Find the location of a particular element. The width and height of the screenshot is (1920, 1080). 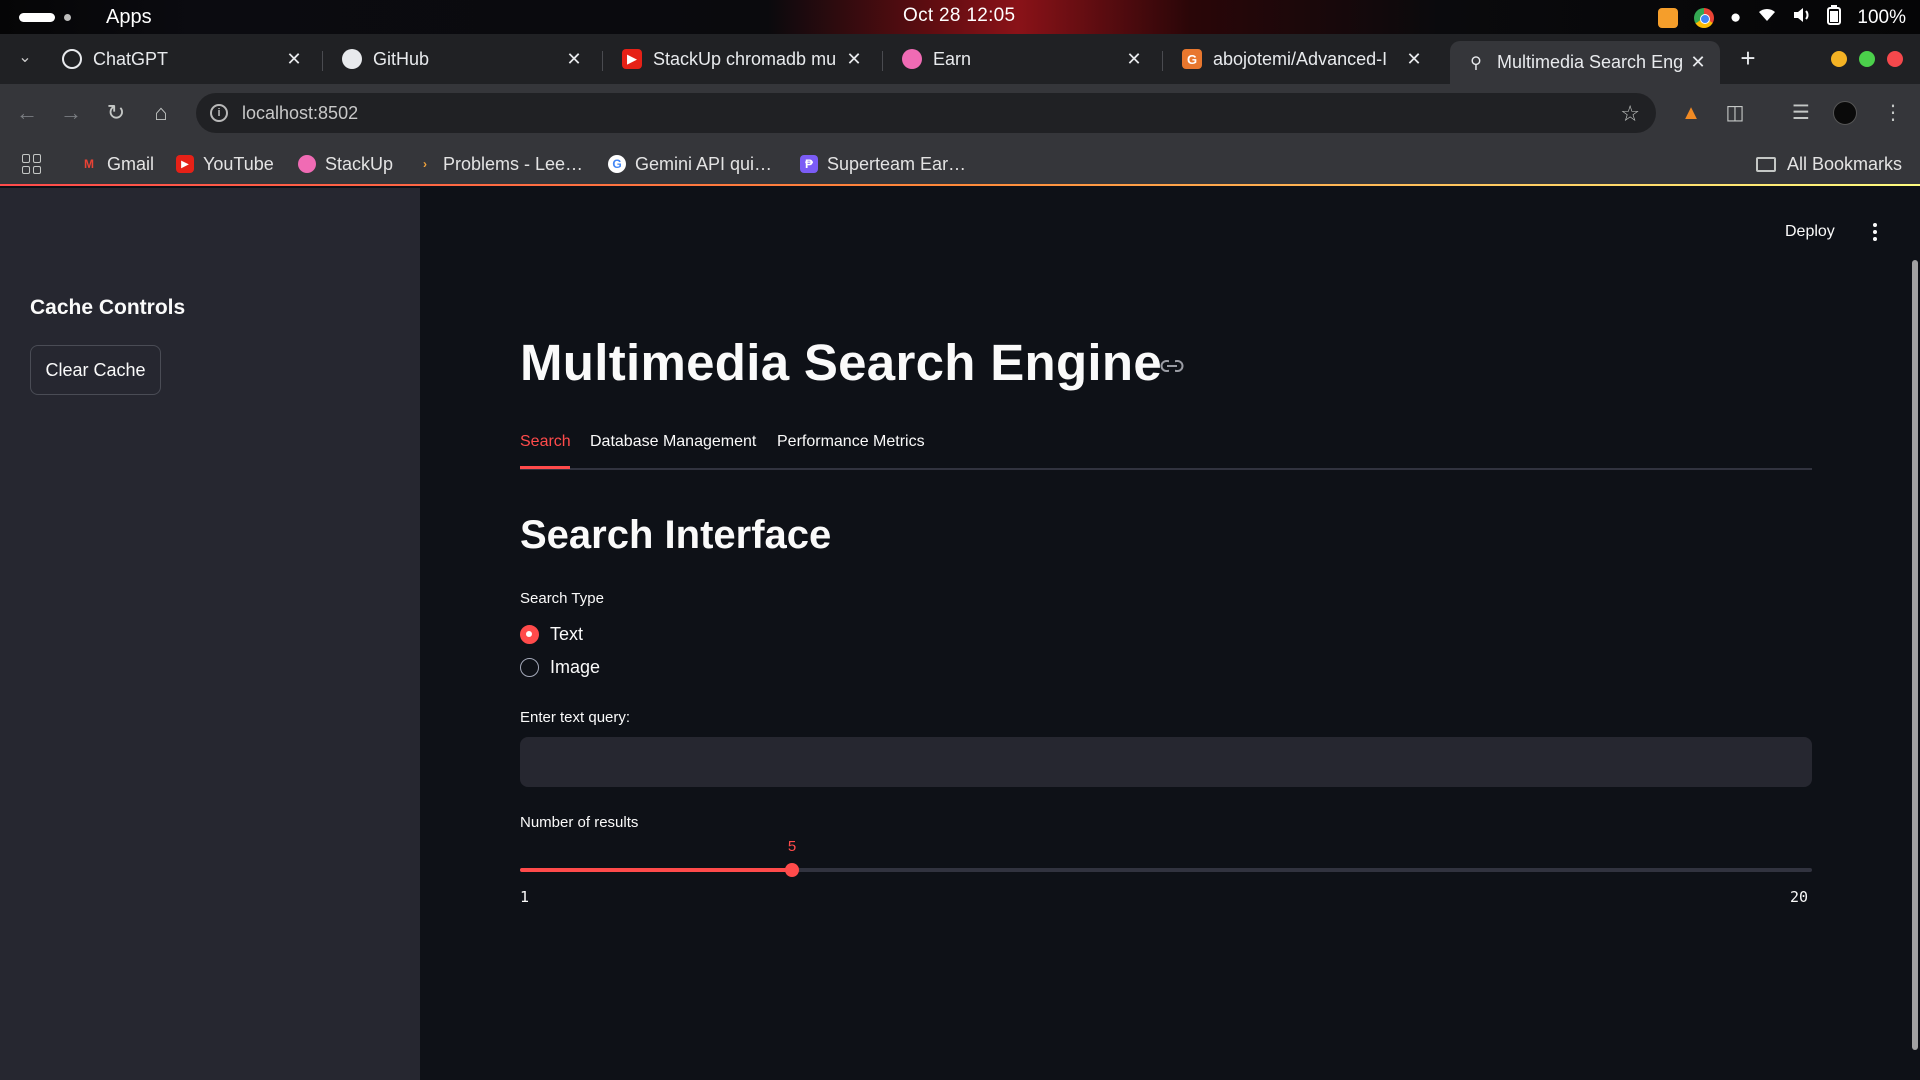

slider-value: 5 is located at coordinates (792, 846).